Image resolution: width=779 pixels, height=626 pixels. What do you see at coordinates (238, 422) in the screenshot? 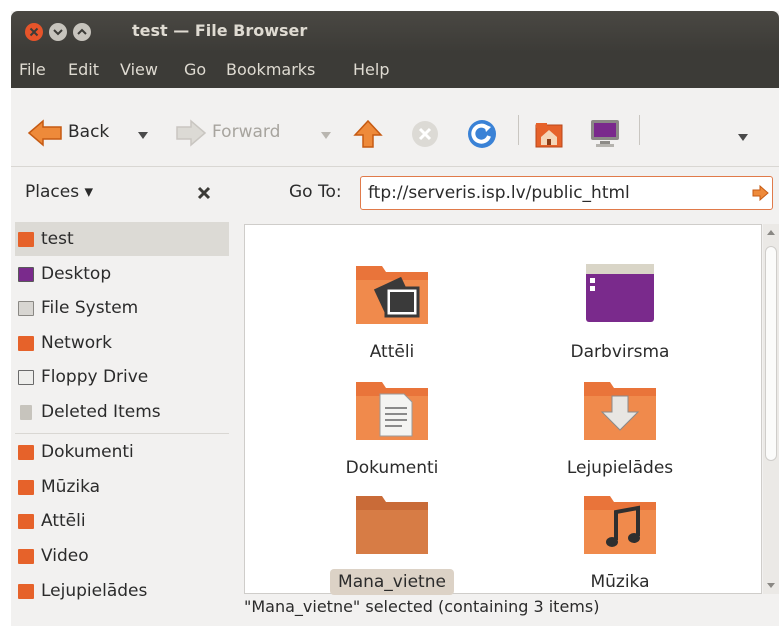
I see `pane-resize-handle` at bounding box center [238, 422].